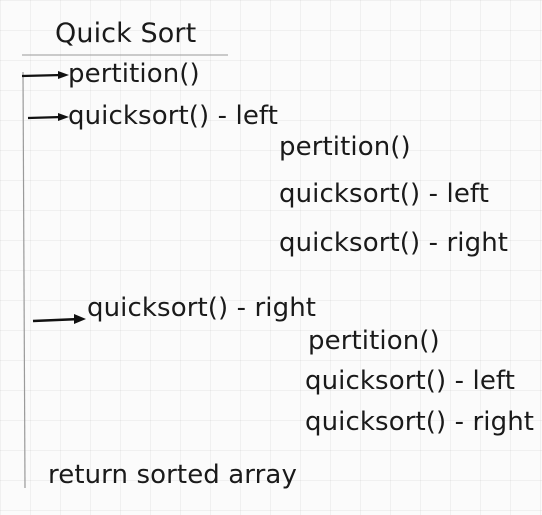  I want to click on left-branch-partition: pertition(), so click(345, 147).